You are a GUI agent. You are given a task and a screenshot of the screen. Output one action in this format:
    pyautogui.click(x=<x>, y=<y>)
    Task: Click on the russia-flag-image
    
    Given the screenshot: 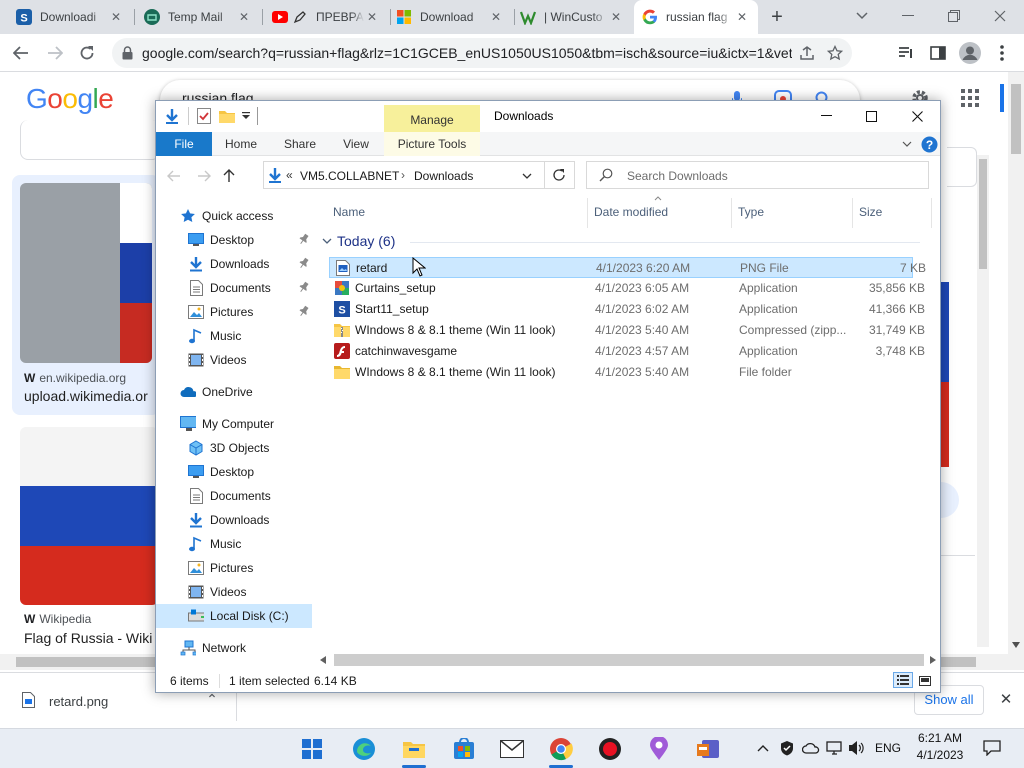 What is the action you would take?
    pyautogui.click(x=89, y=516)
    